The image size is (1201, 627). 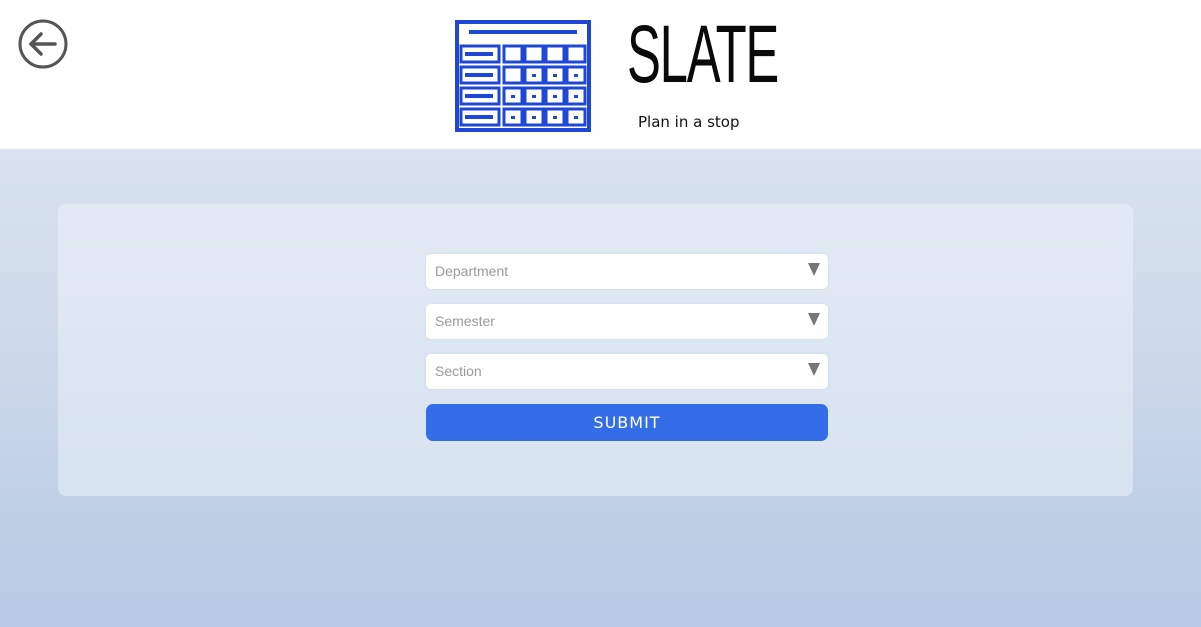 What do you see at coordinates (627, 271) in the screenshot?
I see `department-select: Department` at bounding box center [627, 271].